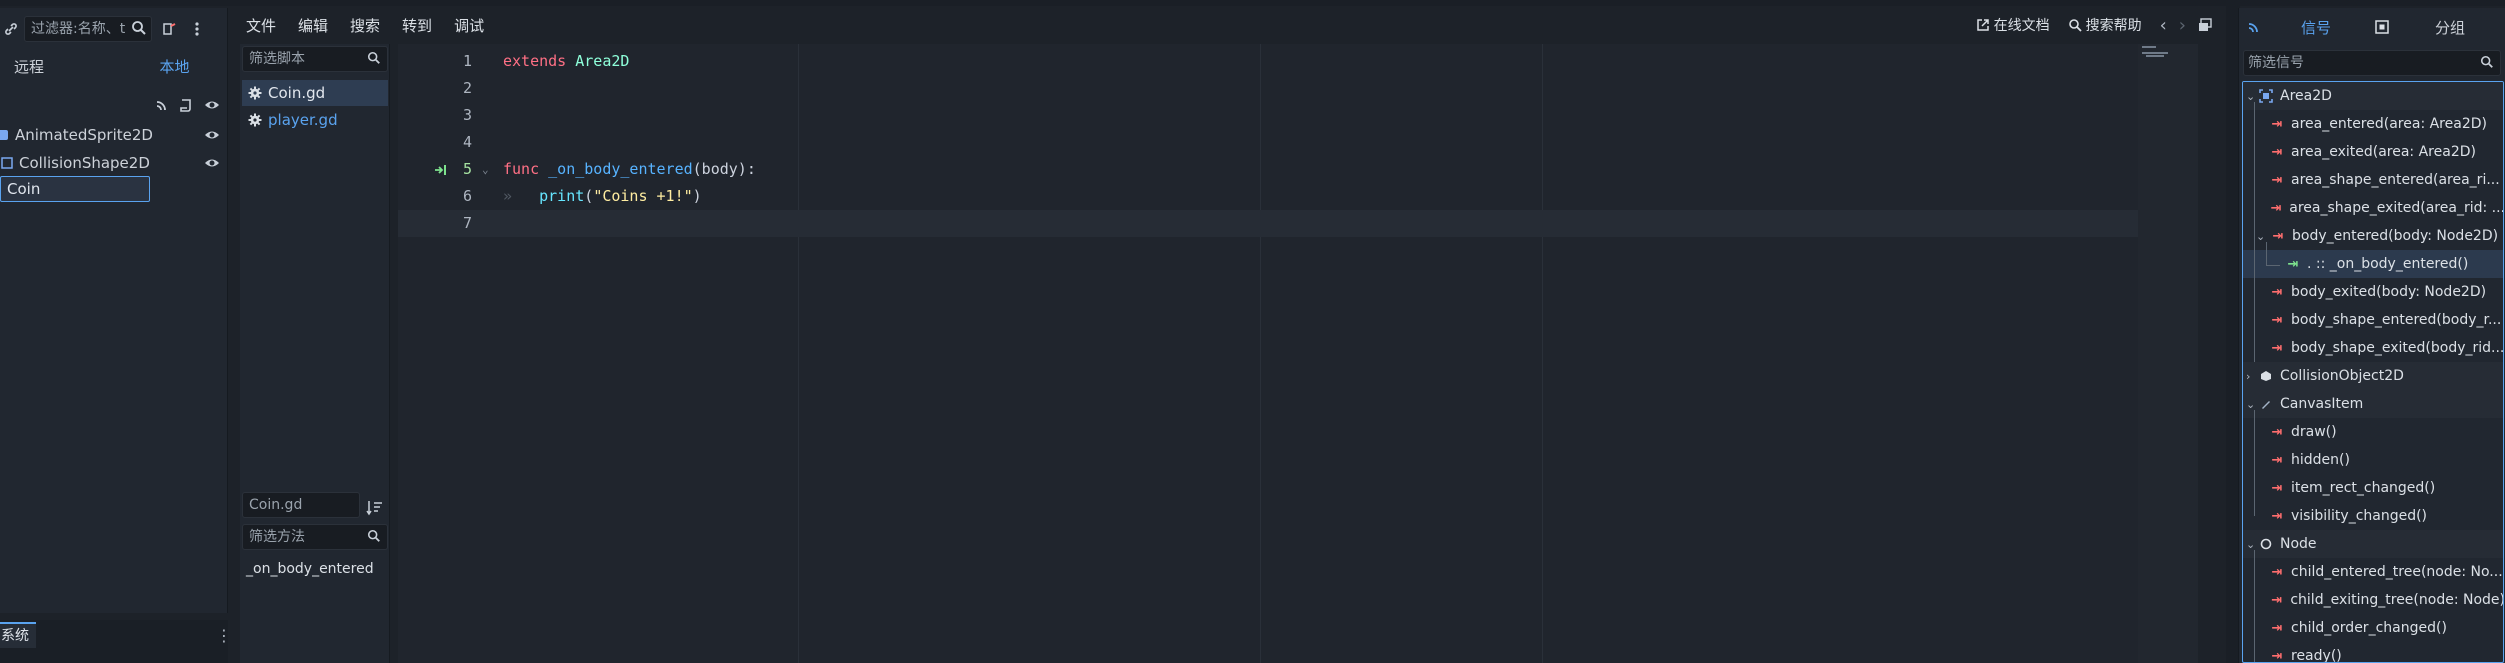  Describe the element at coordinates (467, 196) in the screenshot. I see `line-number: 6` at that location.